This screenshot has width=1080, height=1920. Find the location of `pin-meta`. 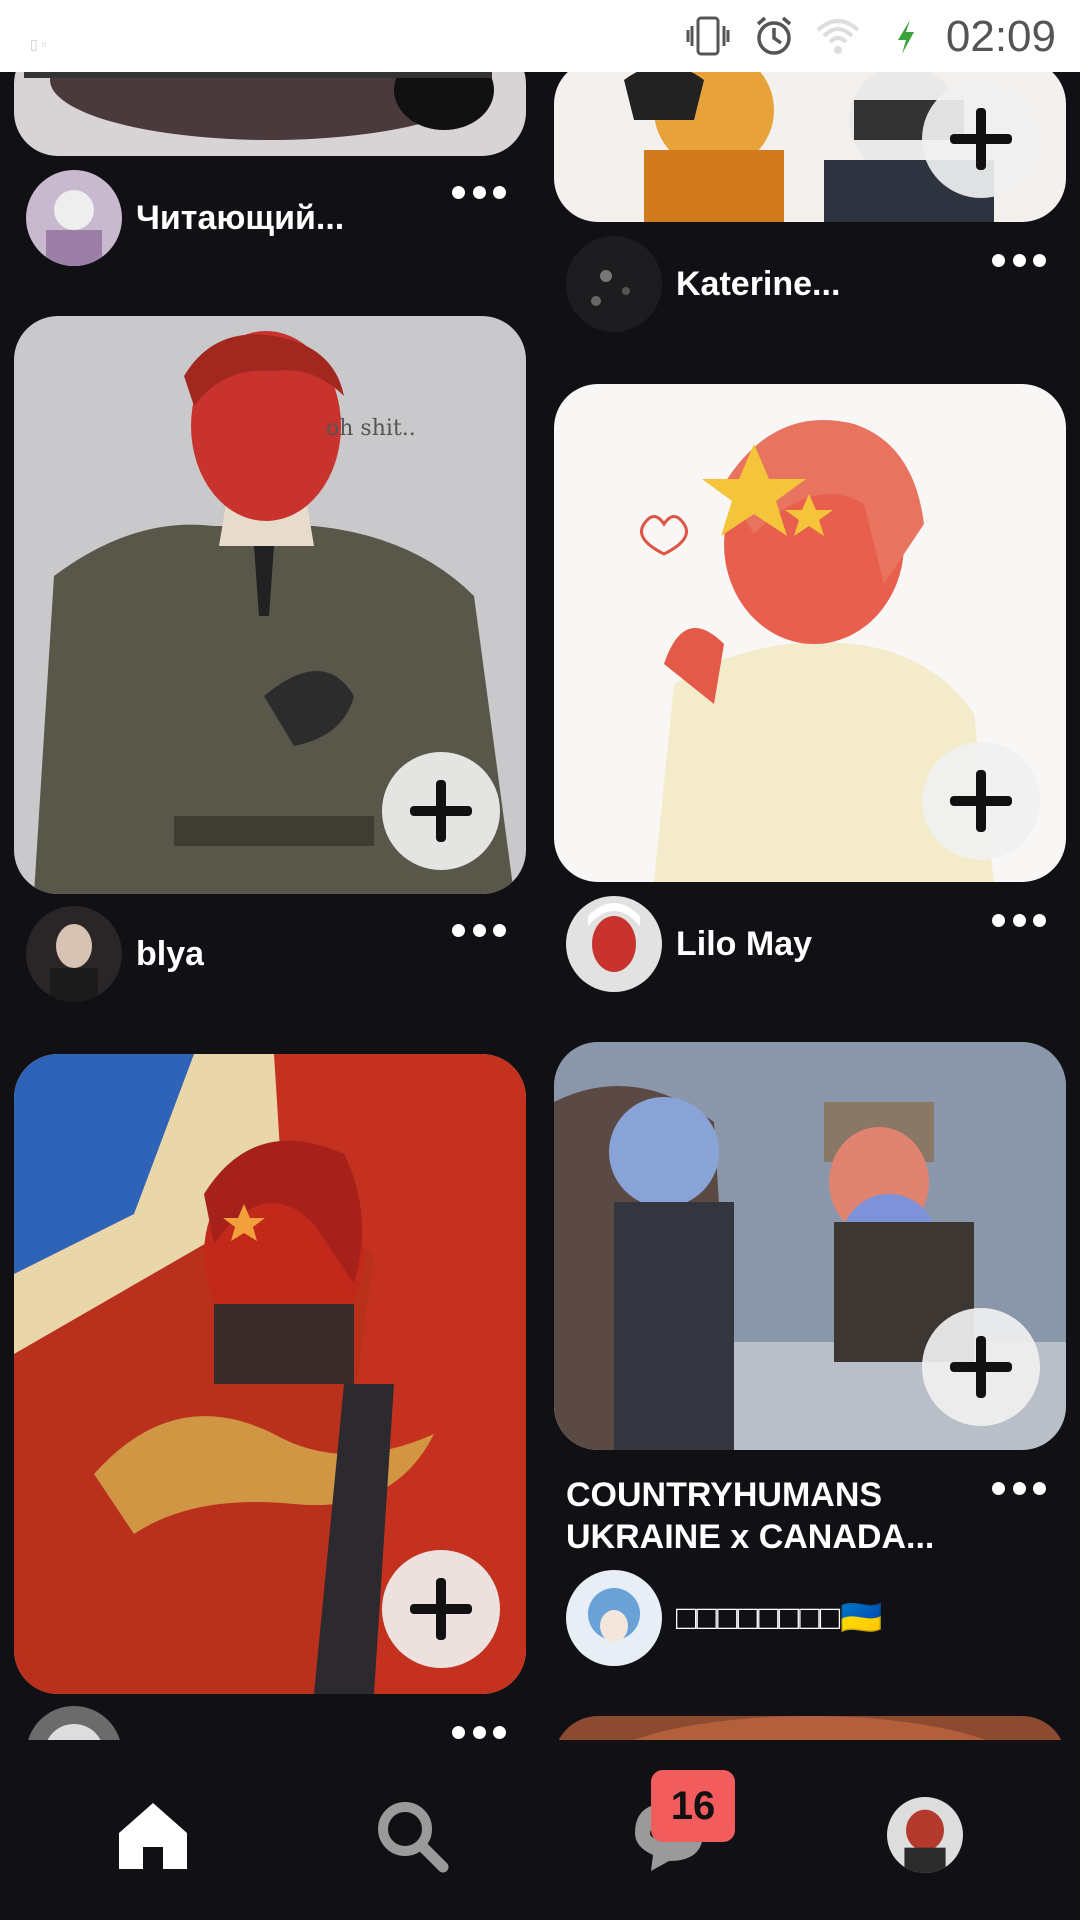

pin-meta is located at coordinates (74, 1723).